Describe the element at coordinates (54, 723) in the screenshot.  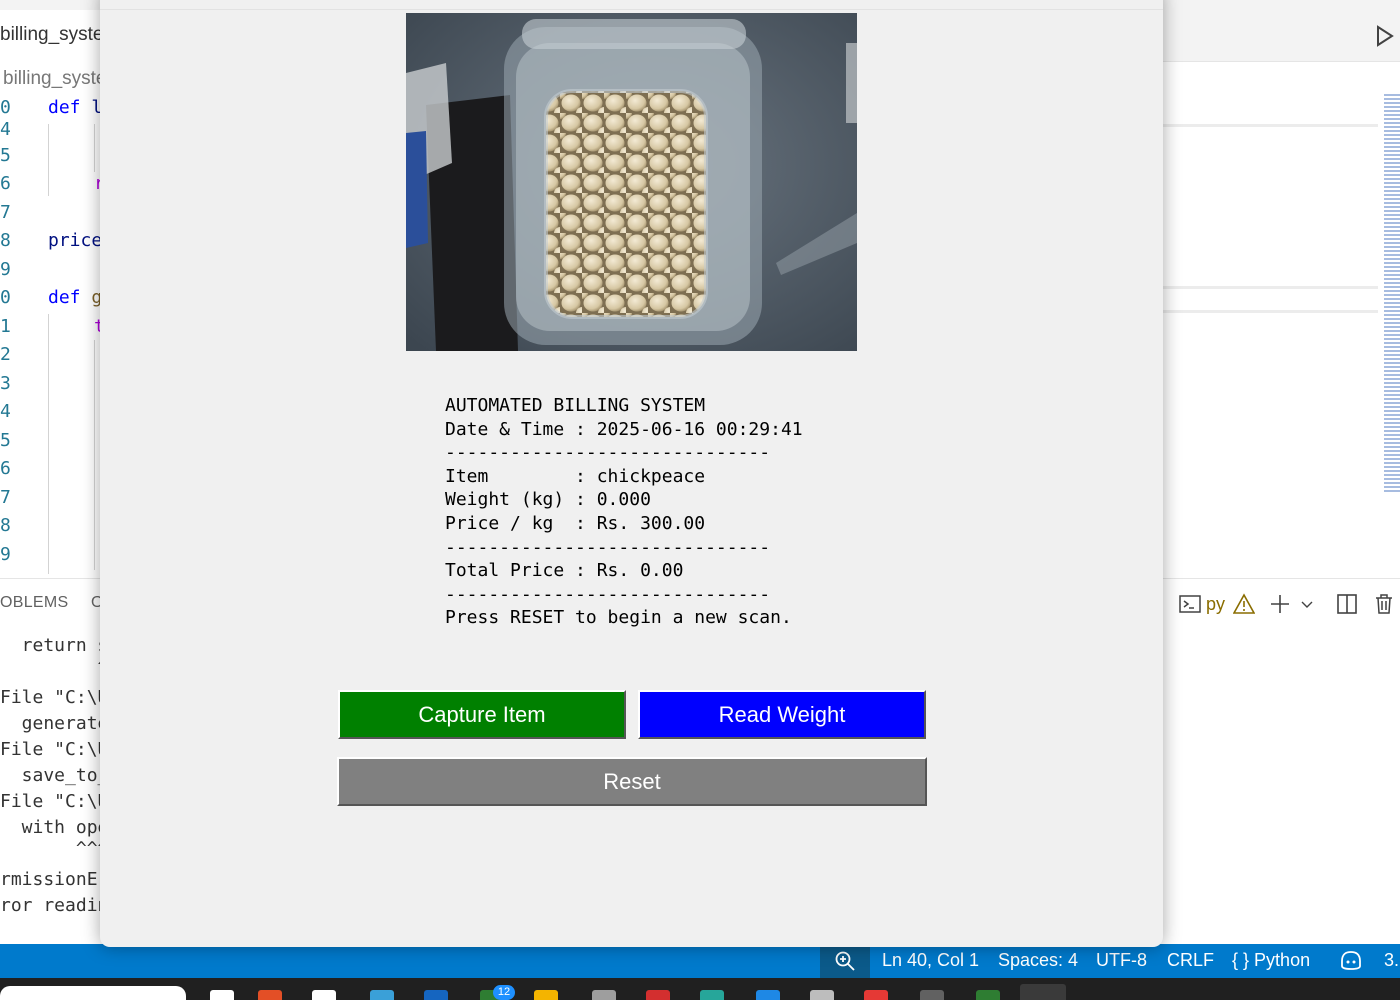
I see `terminal-line: generate` at that location.